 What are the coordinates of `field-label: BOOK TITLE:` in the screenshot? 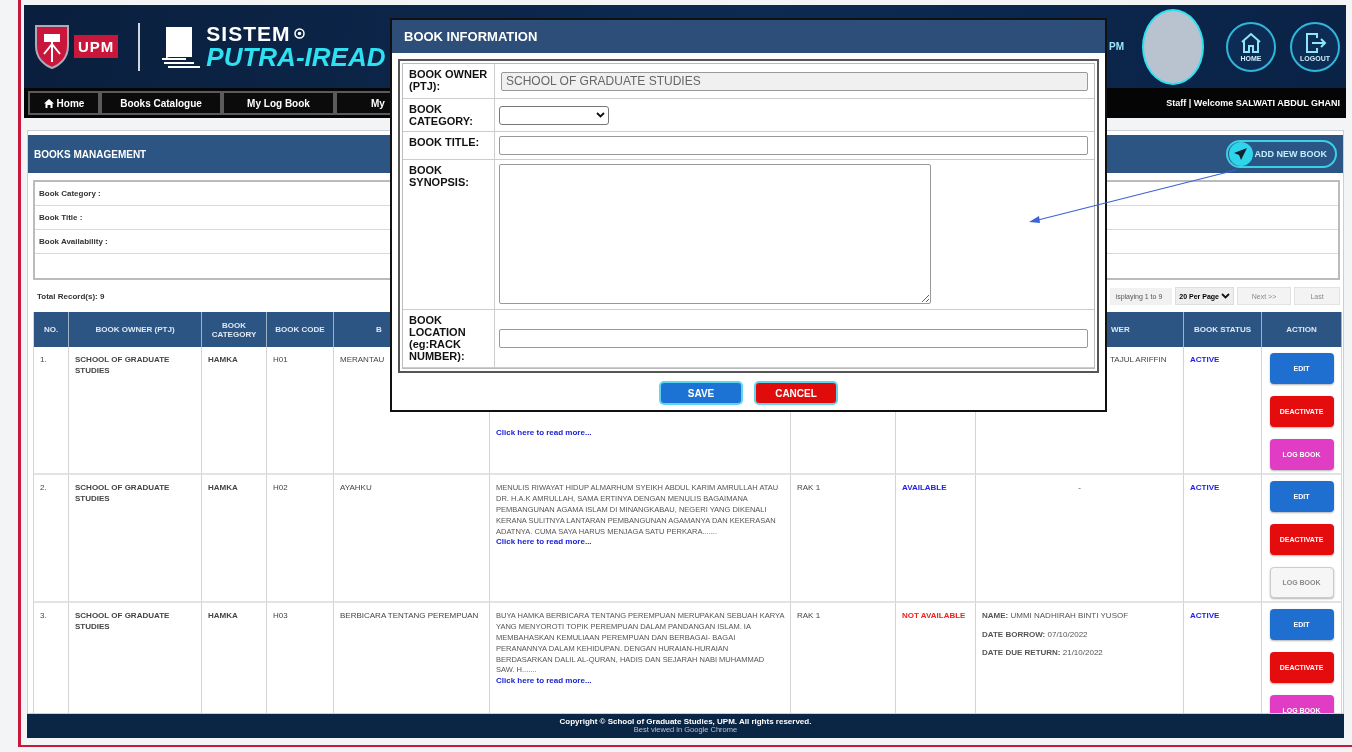 It's located at (449, 146).